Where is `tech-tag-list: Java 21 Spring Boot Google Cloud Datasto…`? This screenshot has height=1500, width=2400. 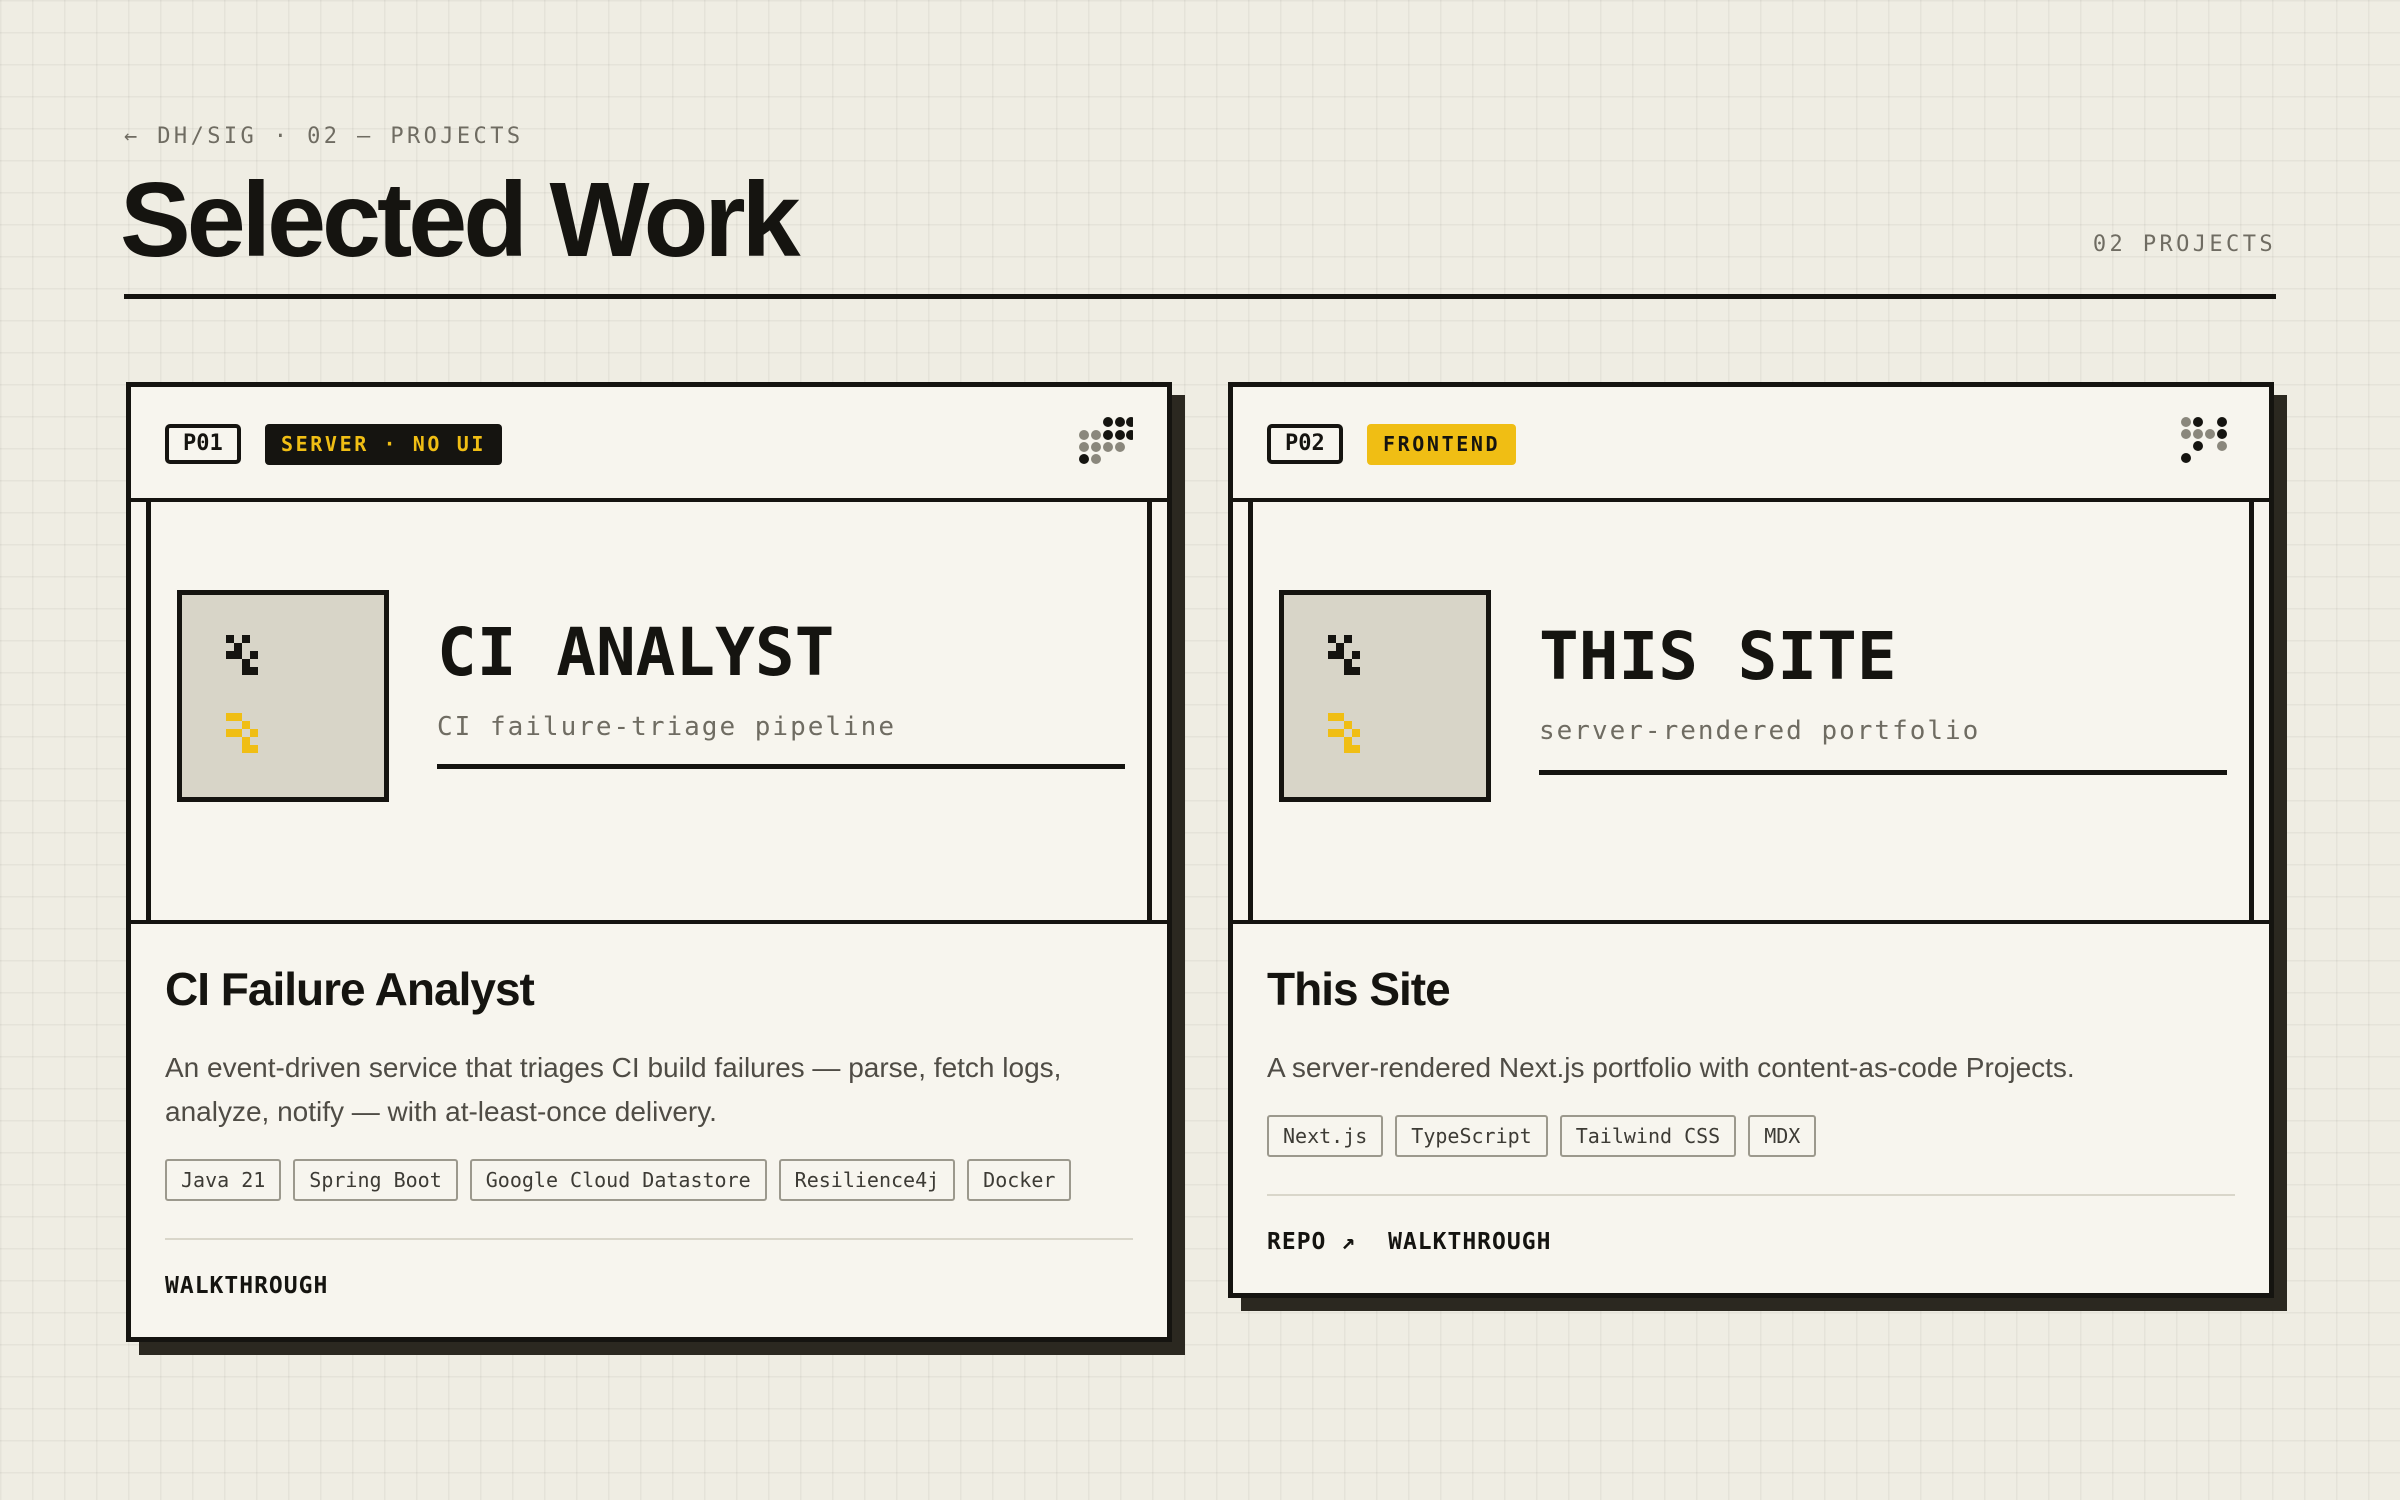 tech-tag-list: Java 21 Spring Boot Google Cloud Datasto… is located at coordinates (649, 1180).